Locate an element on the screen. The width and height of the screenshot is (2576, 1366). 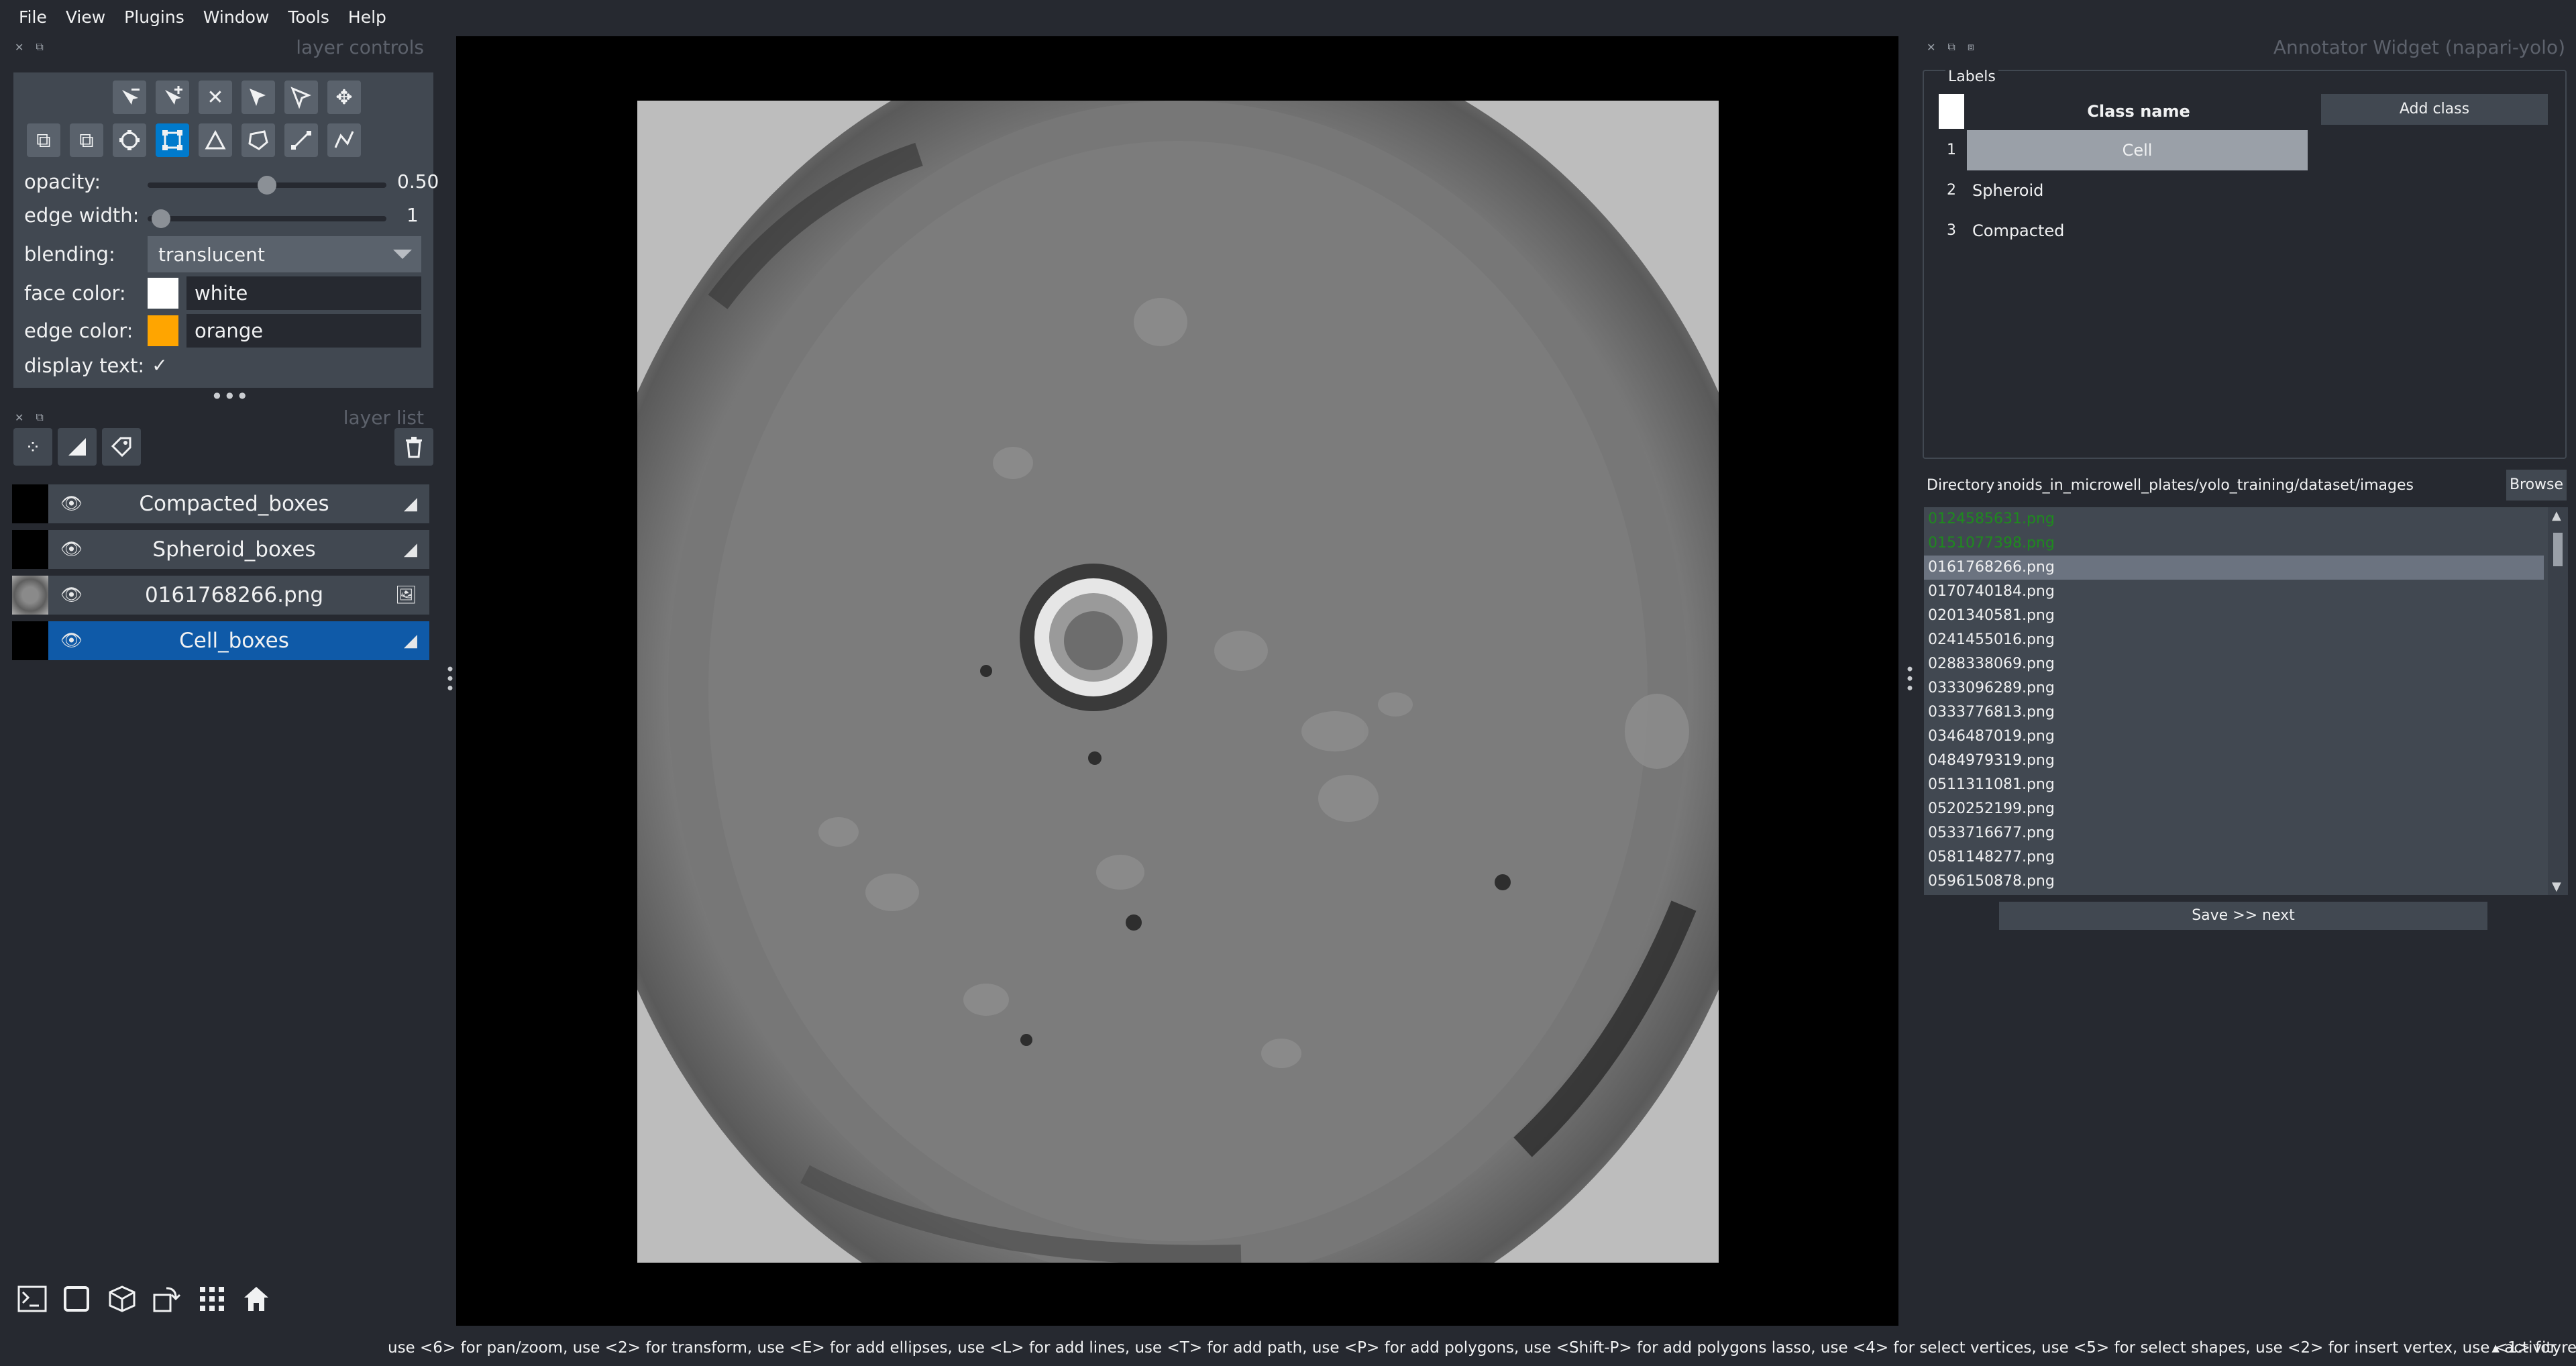
blending-value: translucent is located at coordinates (211, 255).